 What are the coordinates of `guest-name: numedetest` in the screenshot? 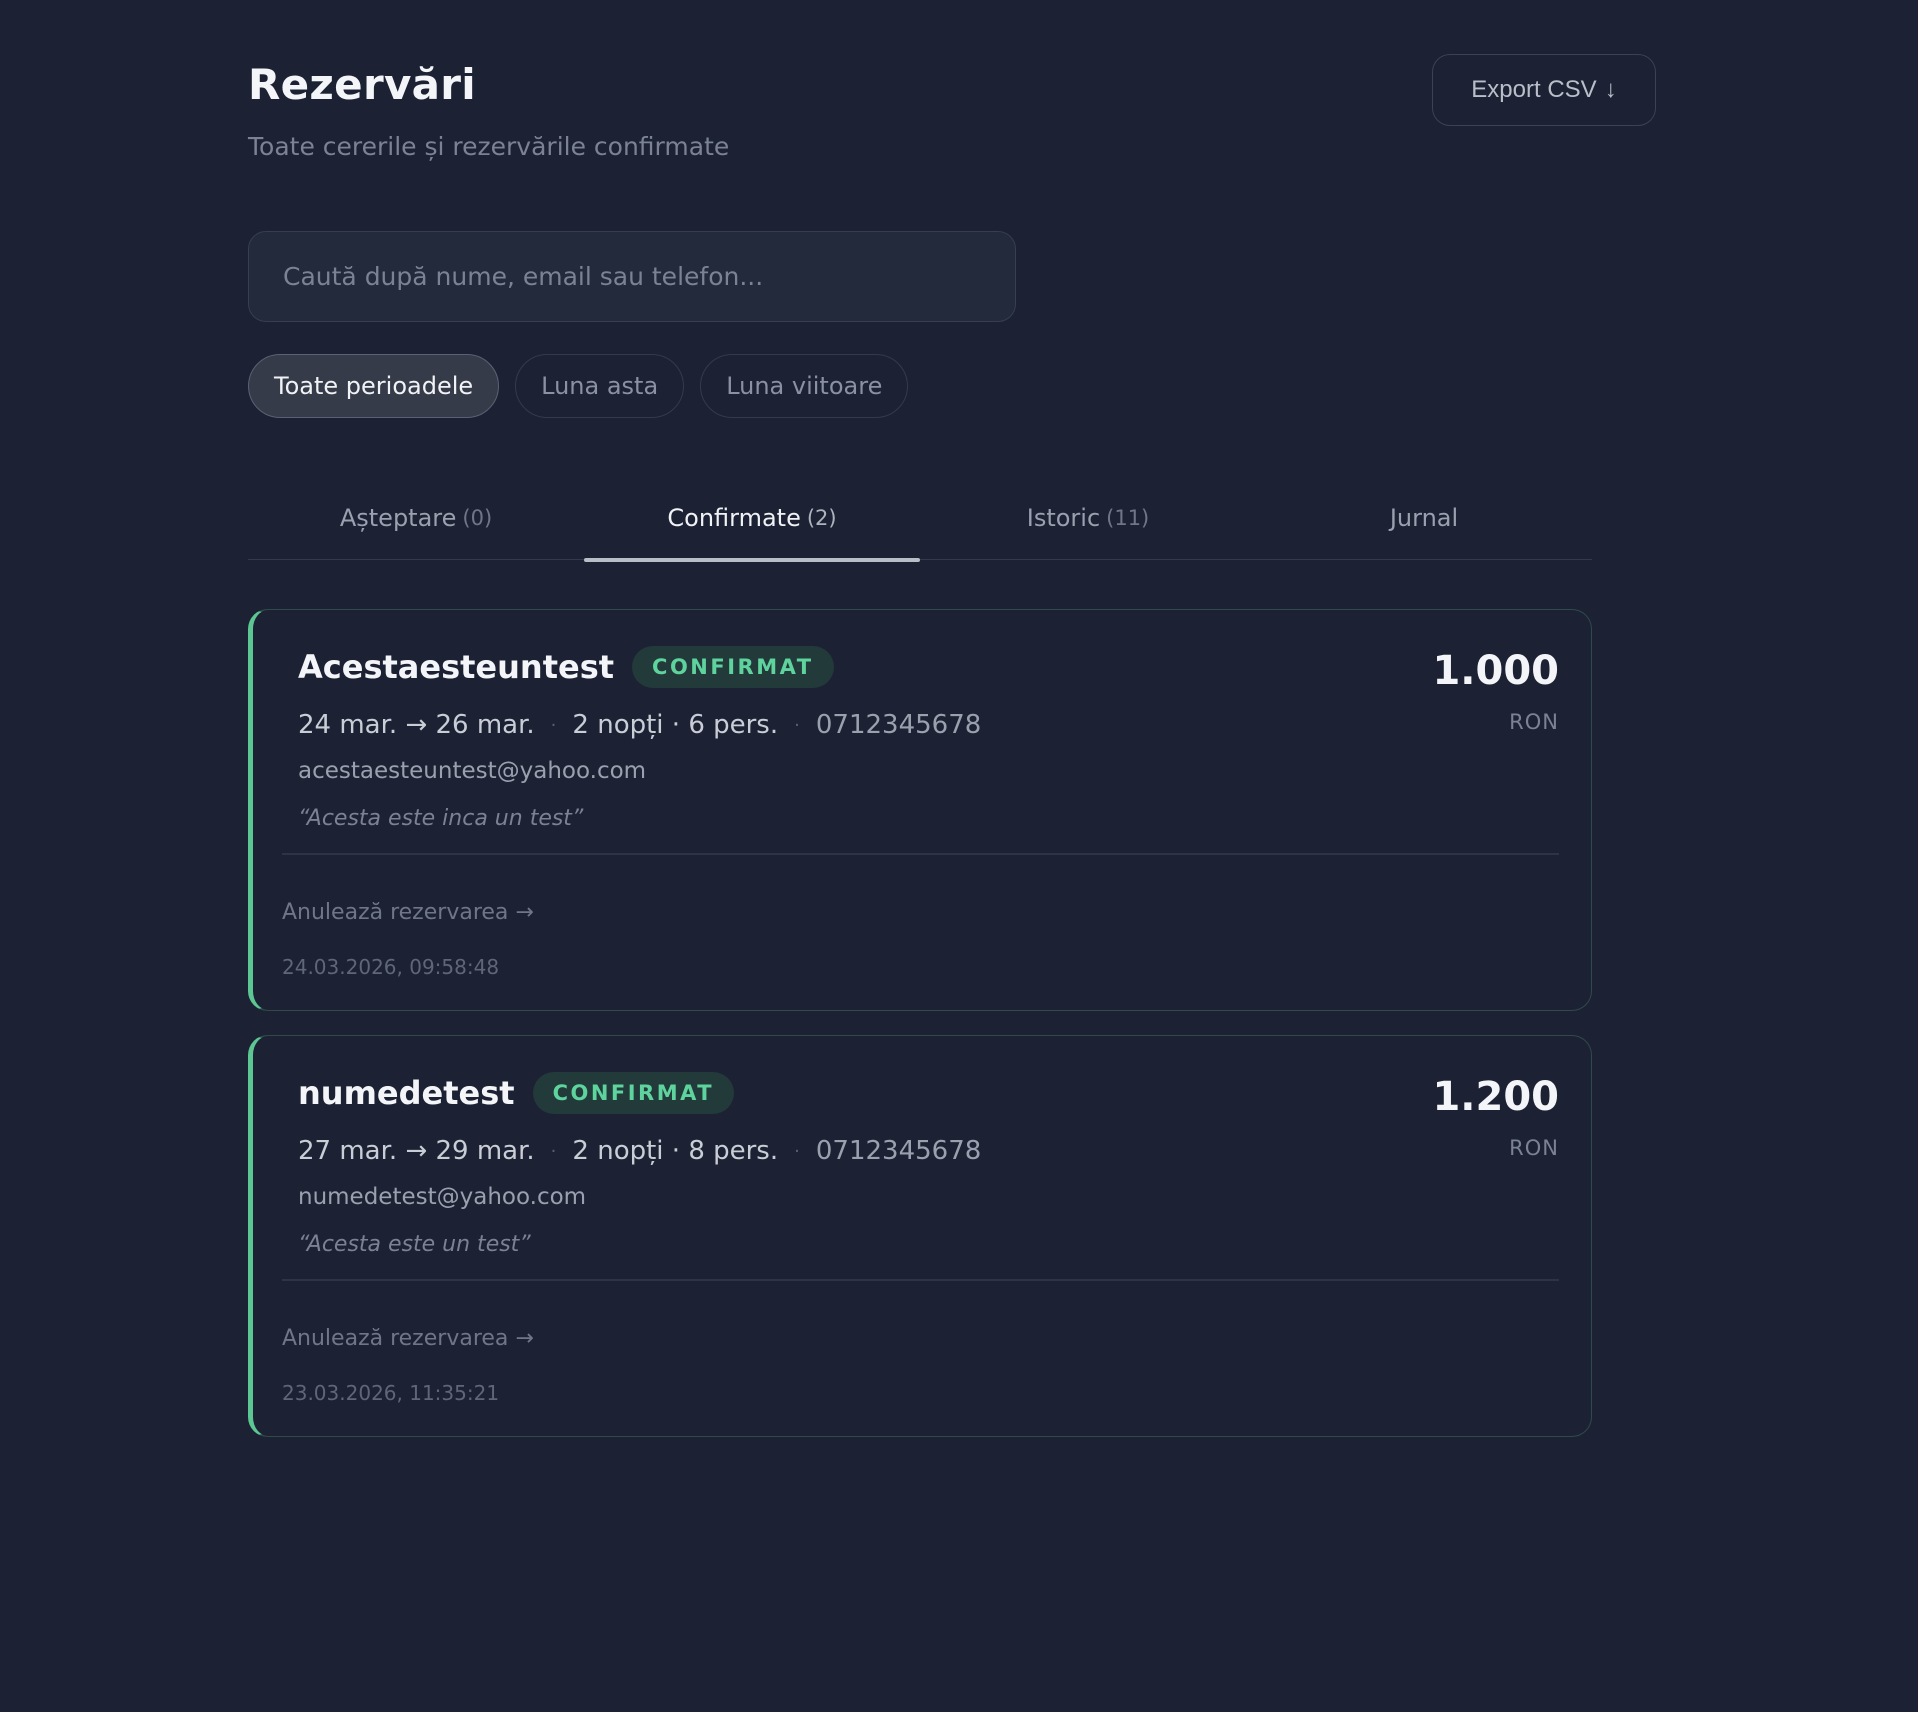 It's located at (406, 1093).